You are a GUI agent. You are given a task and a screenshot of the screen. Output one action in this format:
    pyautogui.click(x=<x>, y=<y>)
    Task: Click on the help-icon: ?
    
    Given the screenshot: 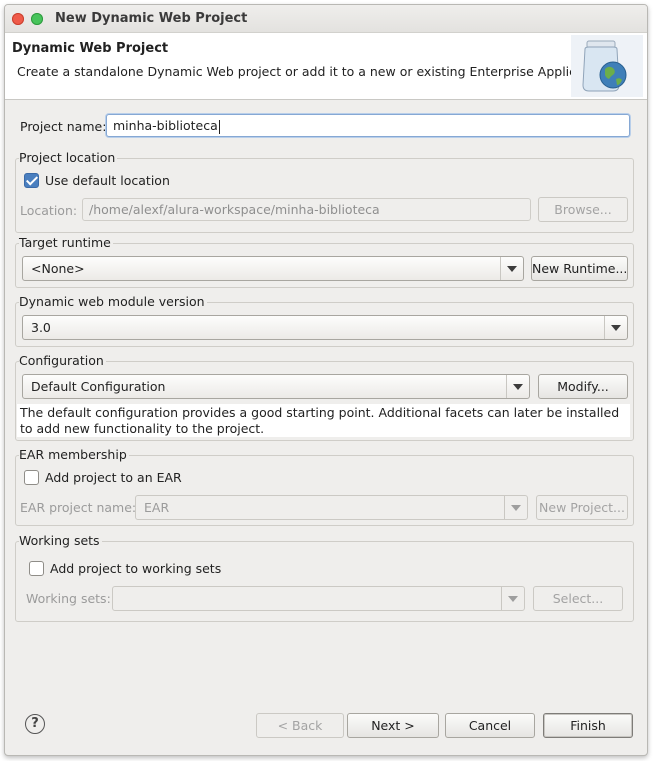 What is the action you would take?
    pyautogui.click(x=35, y=724)
    